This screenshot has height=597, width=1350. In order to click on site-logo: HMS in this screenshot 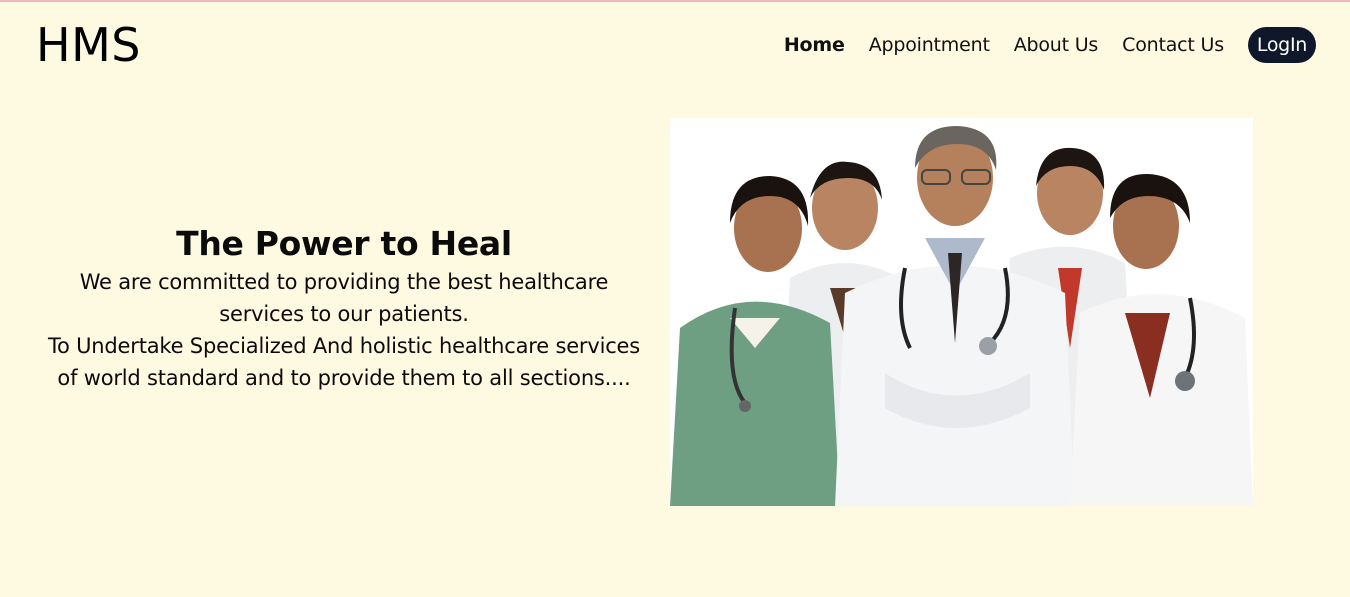, I will do `click(88, 45)`.